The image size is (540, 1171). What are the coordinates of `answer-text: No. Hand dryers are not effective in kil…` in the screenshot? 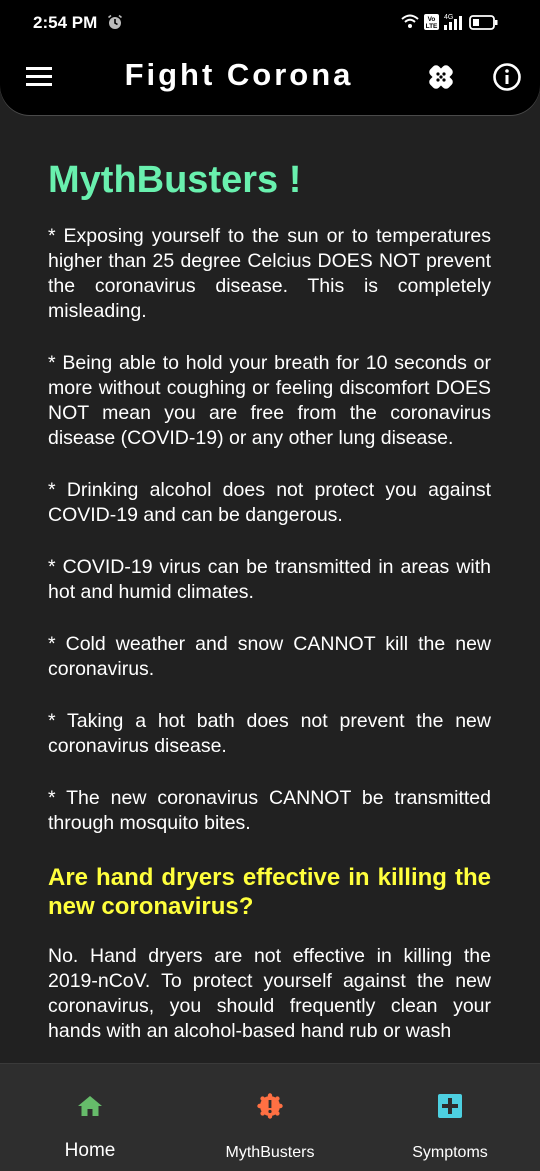 It's located at (269, 993).